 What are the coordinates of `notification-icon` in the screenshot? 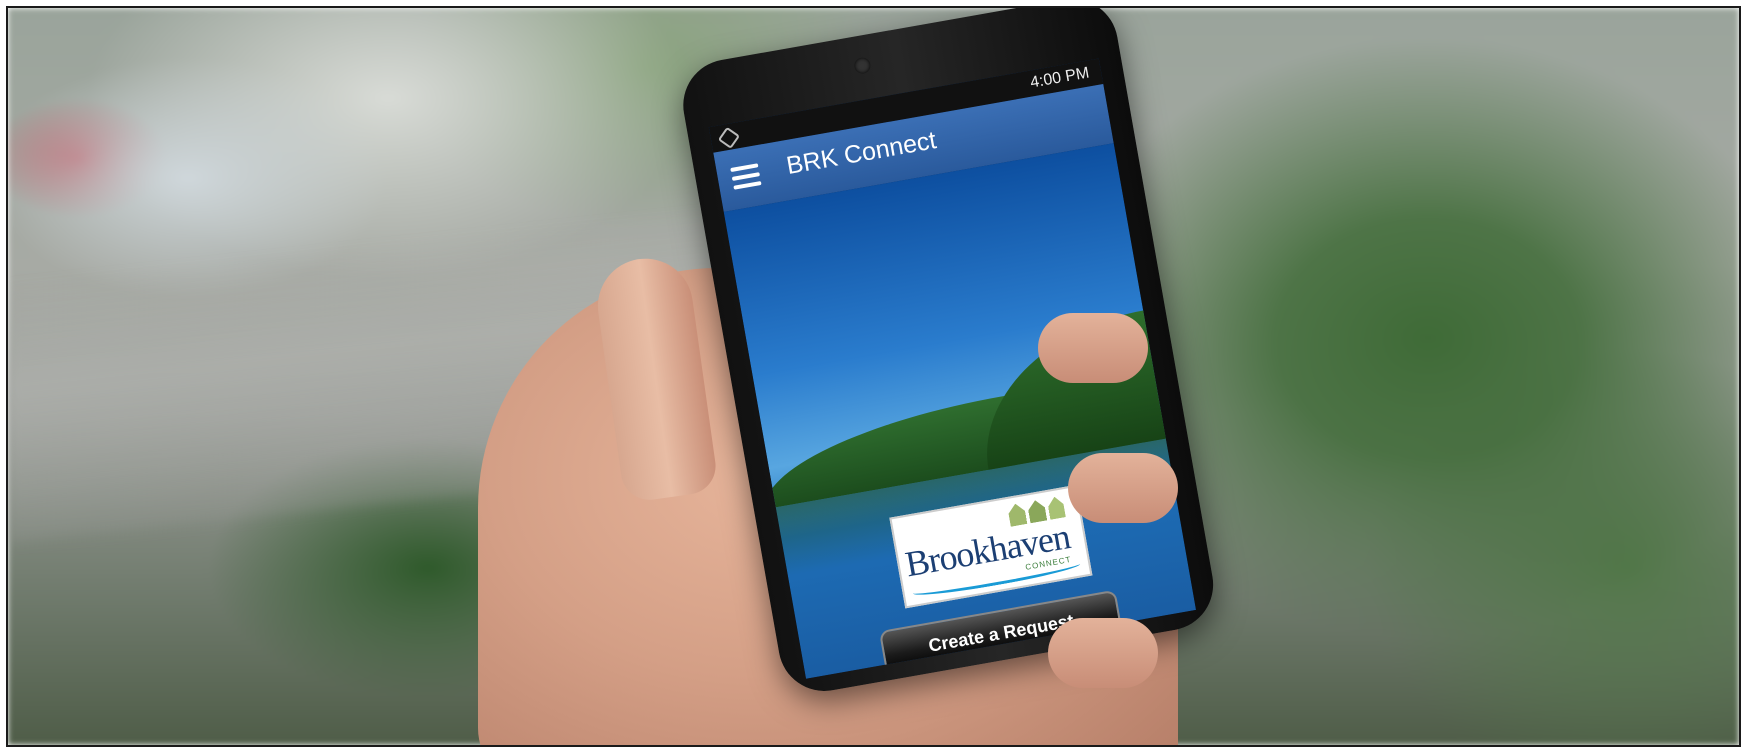 It's located at (729, 138).